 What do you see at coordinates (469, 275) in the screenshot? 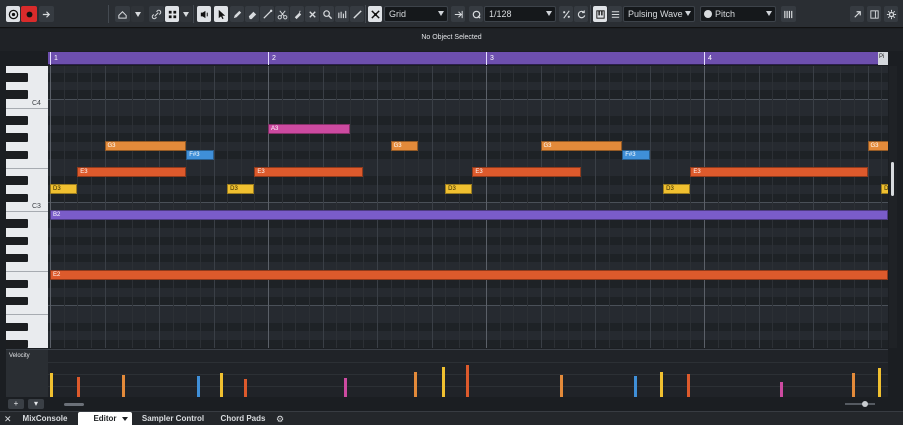
I see `midi-note-e2: E2` at bounding box center [469, 275].